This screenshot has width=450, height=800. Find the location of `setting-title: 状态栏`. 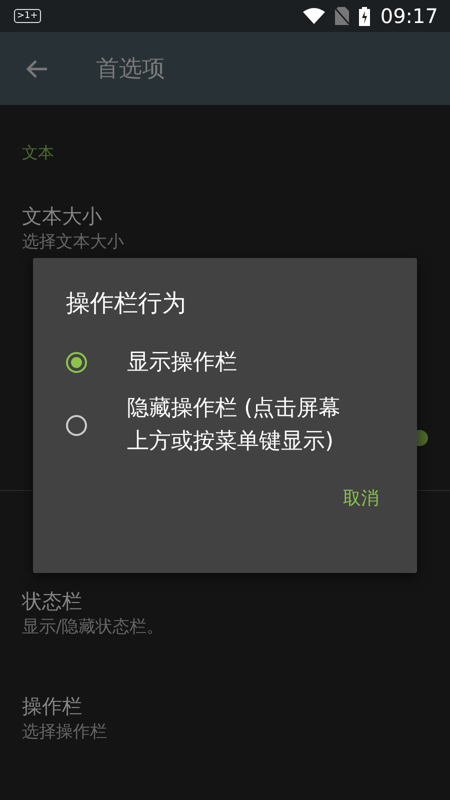

setting-title: 状态栏 is located at coordinates (93, 600).